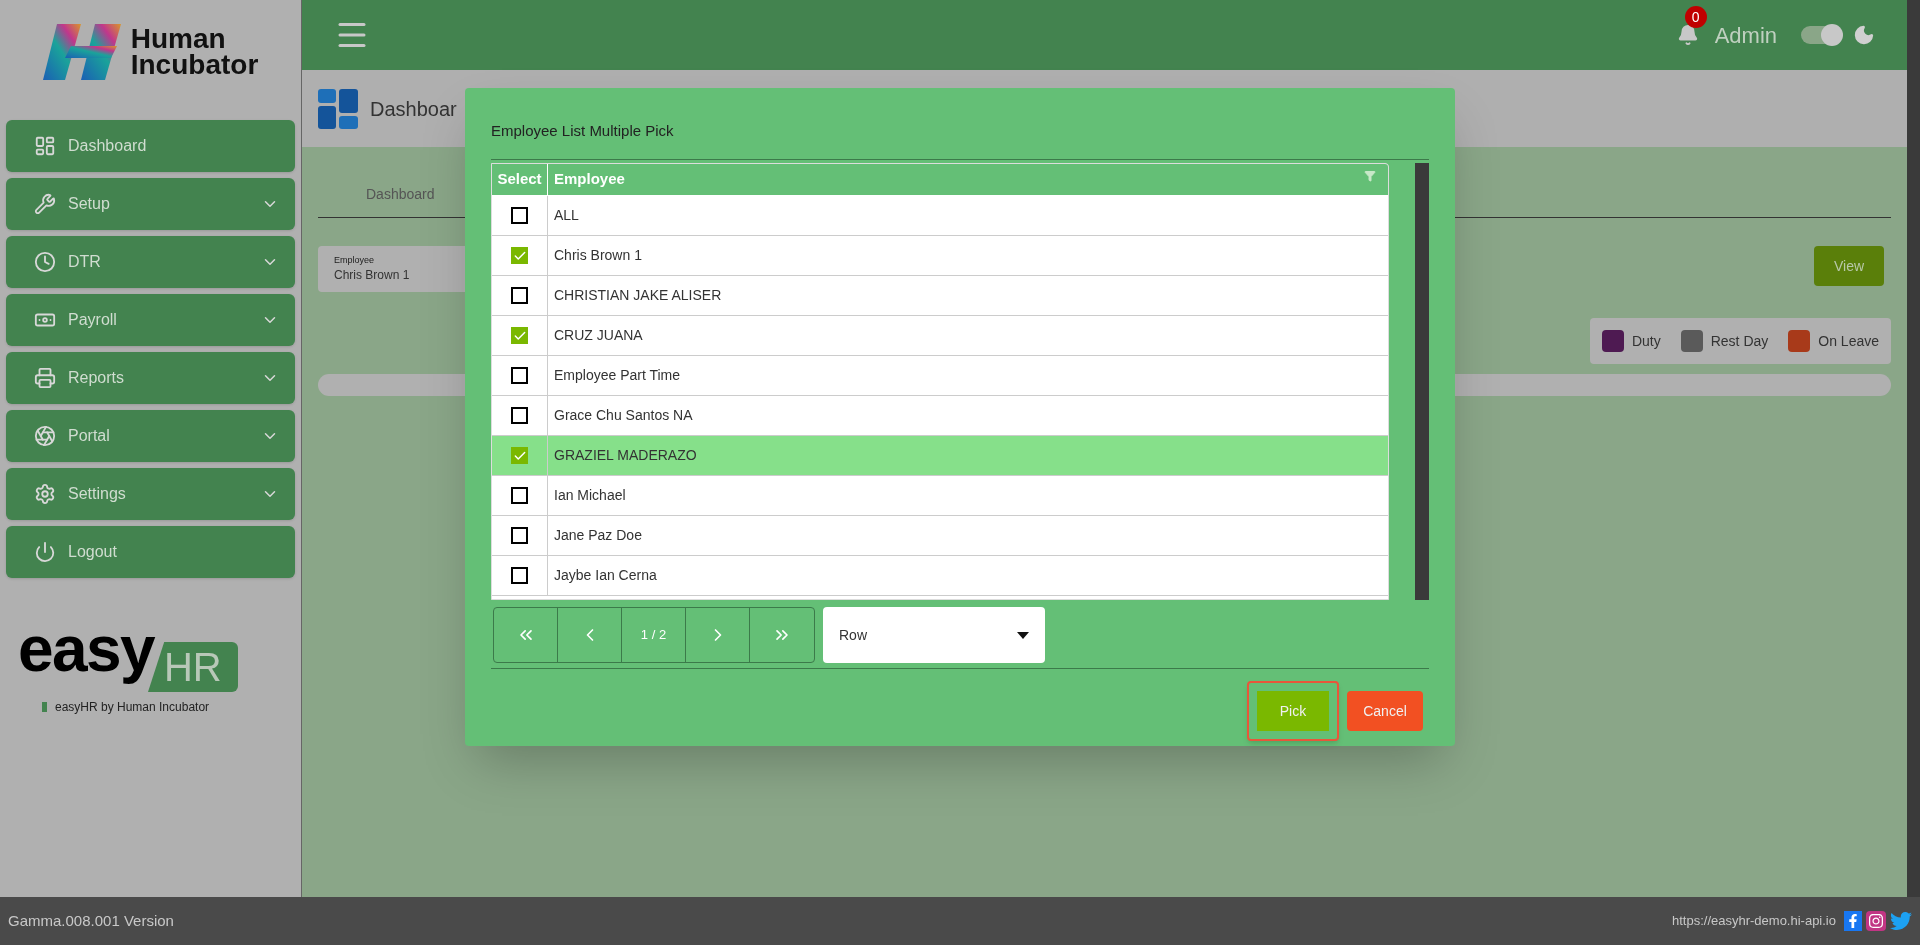  I want to click on facebook-icon, so click(1853, 921).